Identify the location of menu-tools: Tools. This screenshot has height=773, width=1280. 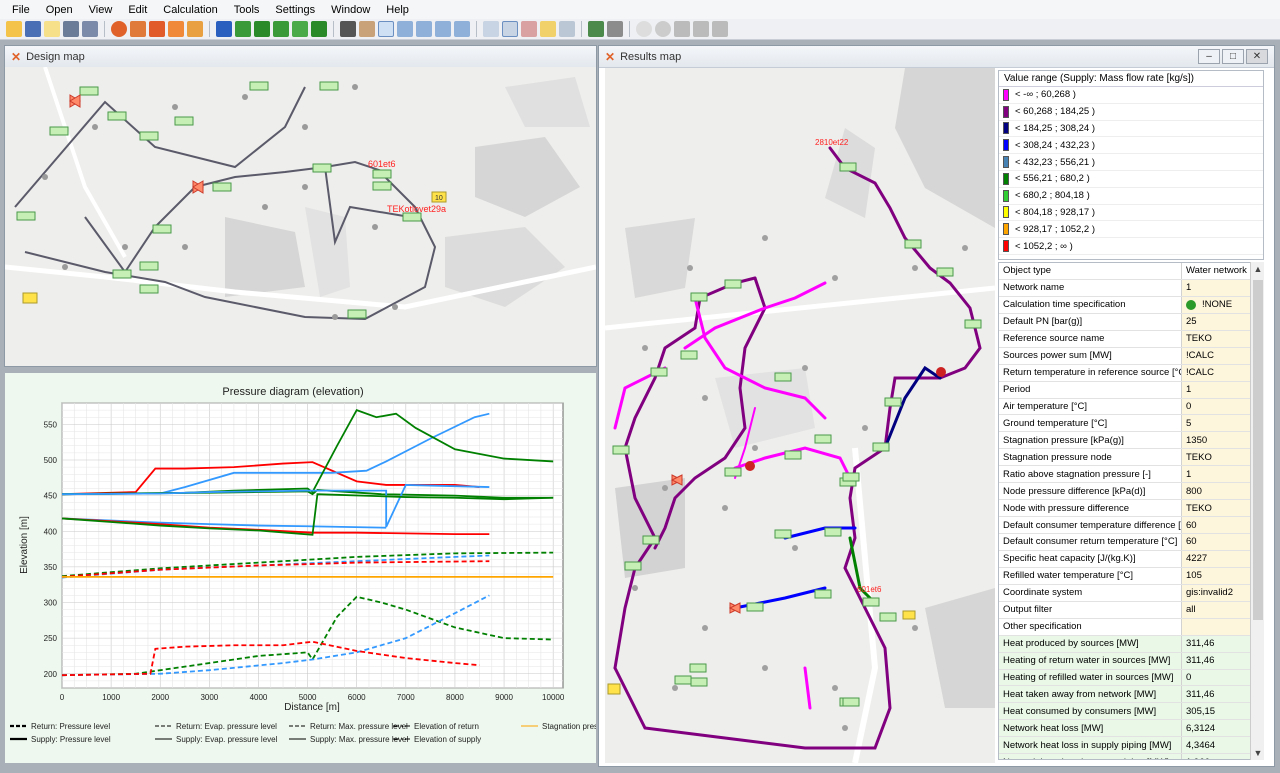
(247, 10).